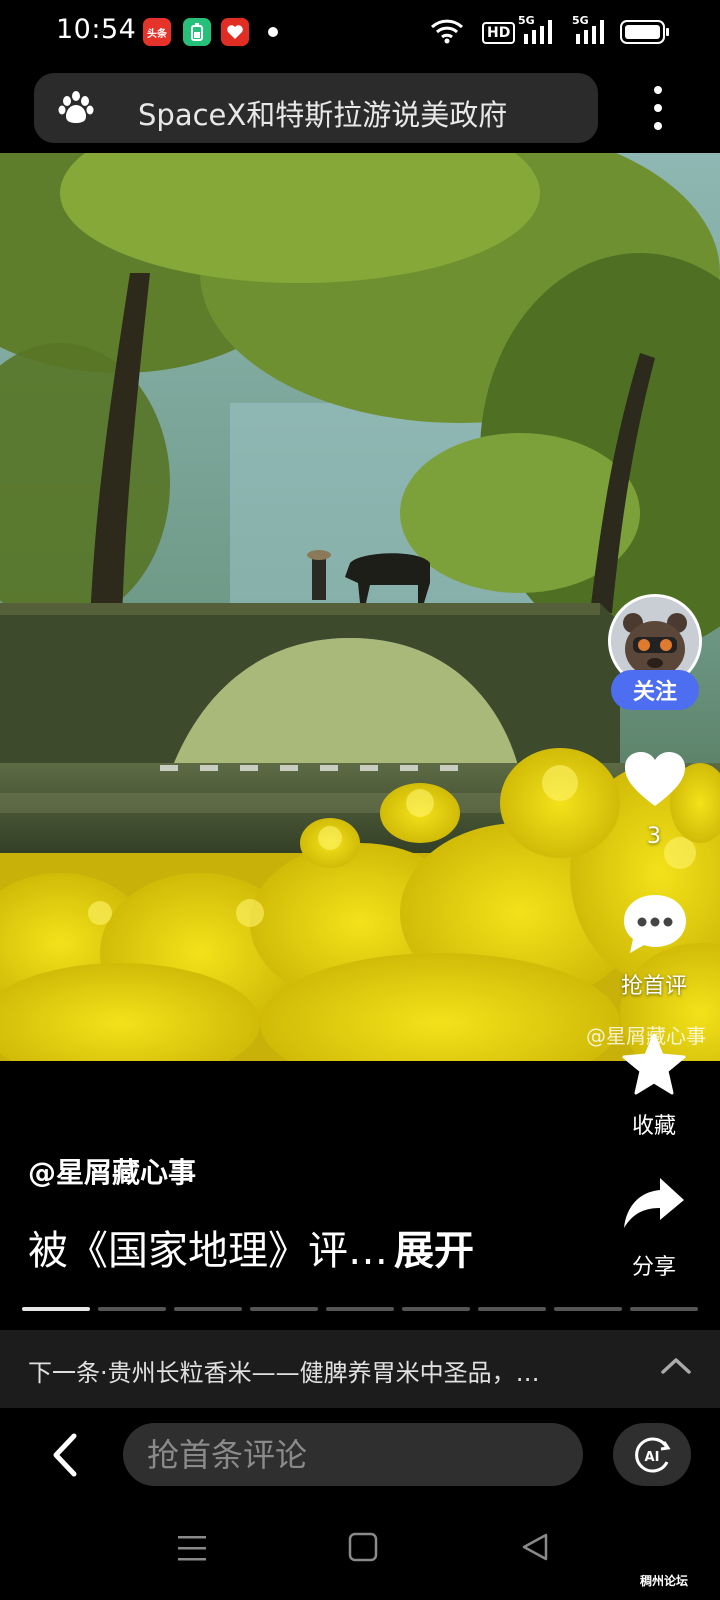  What do you see at coordinates (64, 1455) in the screenshot?
I see `back-arrow-icon` at bounding box center [64, 1455].